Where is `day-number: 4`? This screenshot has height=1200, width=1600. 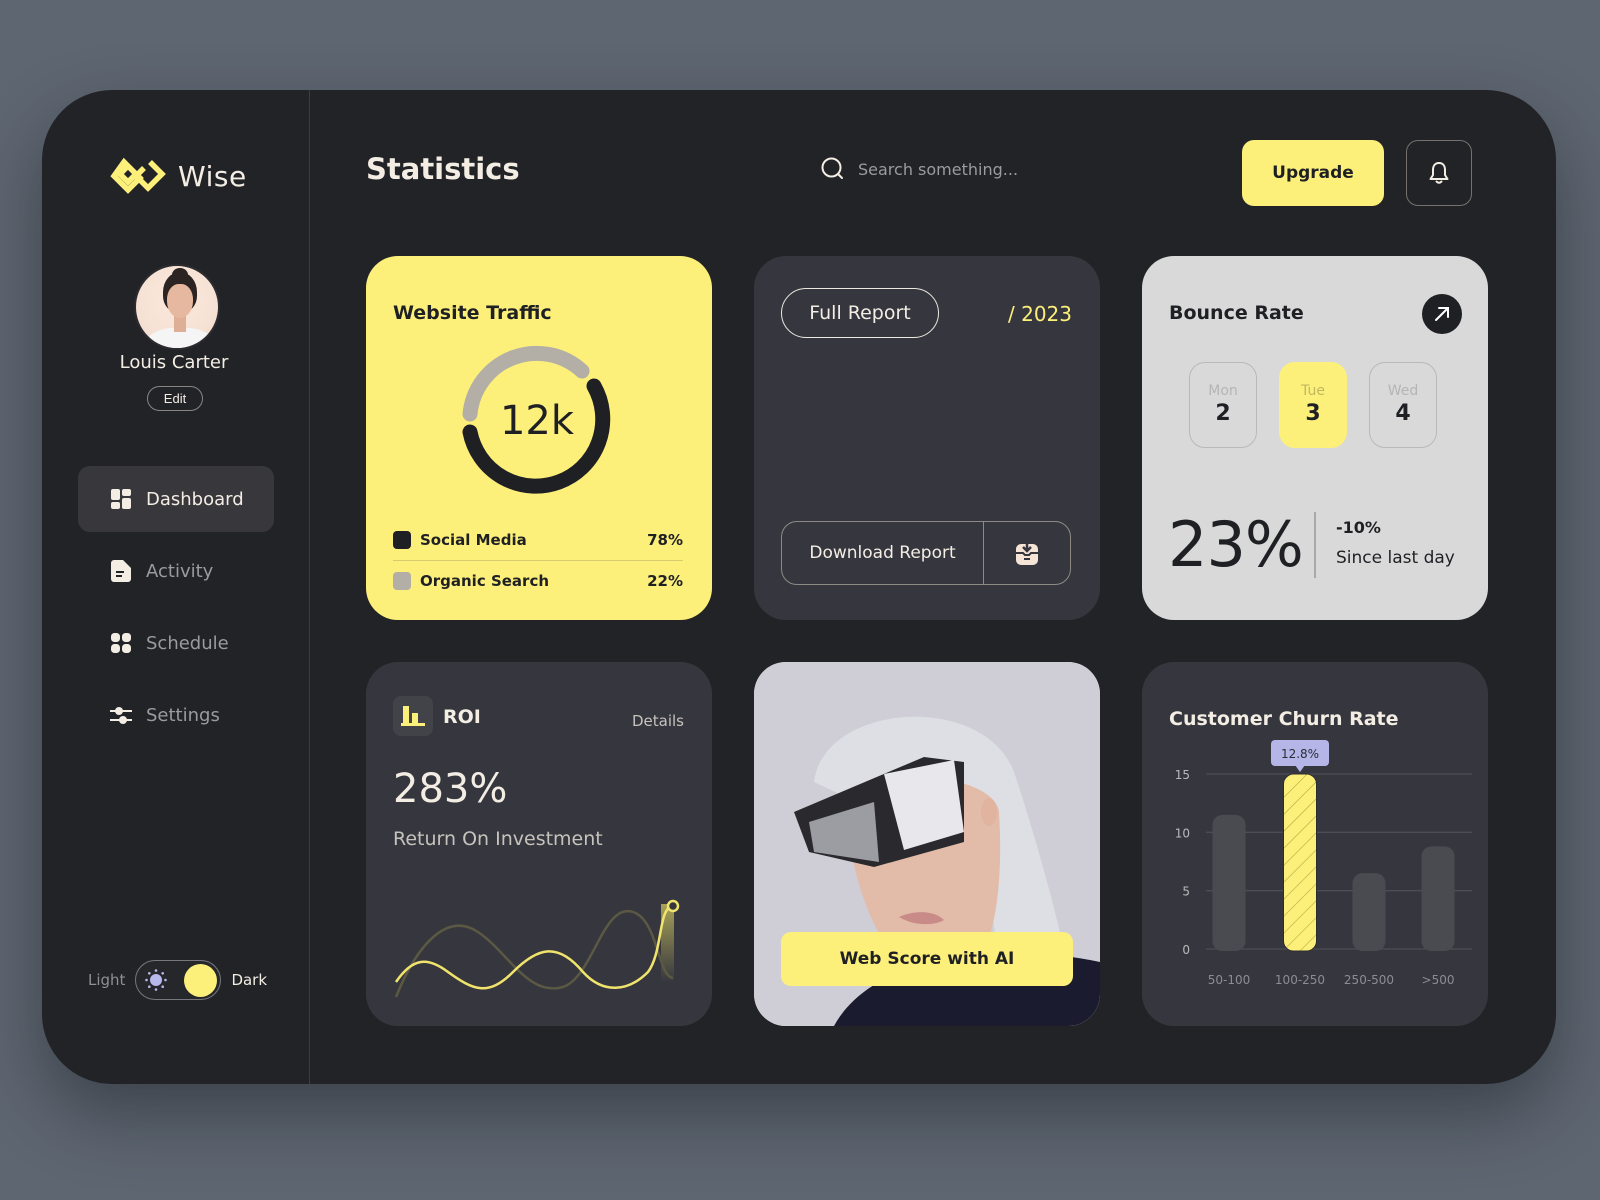
day-number: 4 is located at coordinates (1403, 413).